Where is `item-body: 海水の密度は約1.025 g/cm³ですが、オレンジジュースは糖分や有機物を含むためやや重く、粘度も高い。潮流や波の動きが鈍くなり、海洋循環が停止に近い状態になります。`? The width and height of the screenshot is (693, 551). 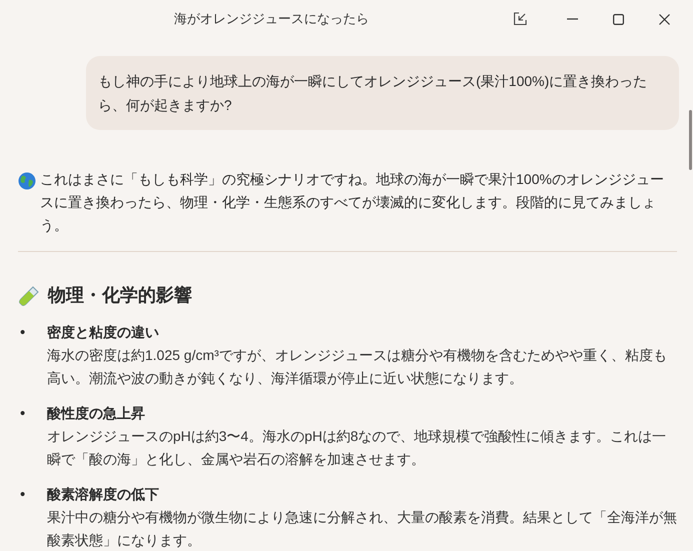
item-body: 海水の密度は約1.025 g/cm³ですが、オレンジジュースは糖分や有機物を含むためやや重く、粘度も高い。潮流や波の動きが鈍くなり、海洋循環が停止に近い状態になります。 is located at coordinates (357, 367).